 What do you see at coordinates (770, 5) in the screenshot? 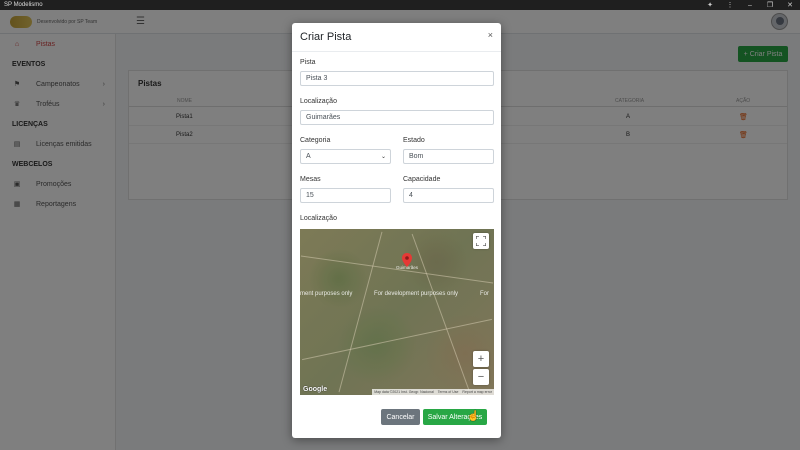
I see `maximize-button: ❐` at bounding box center [770, 5].